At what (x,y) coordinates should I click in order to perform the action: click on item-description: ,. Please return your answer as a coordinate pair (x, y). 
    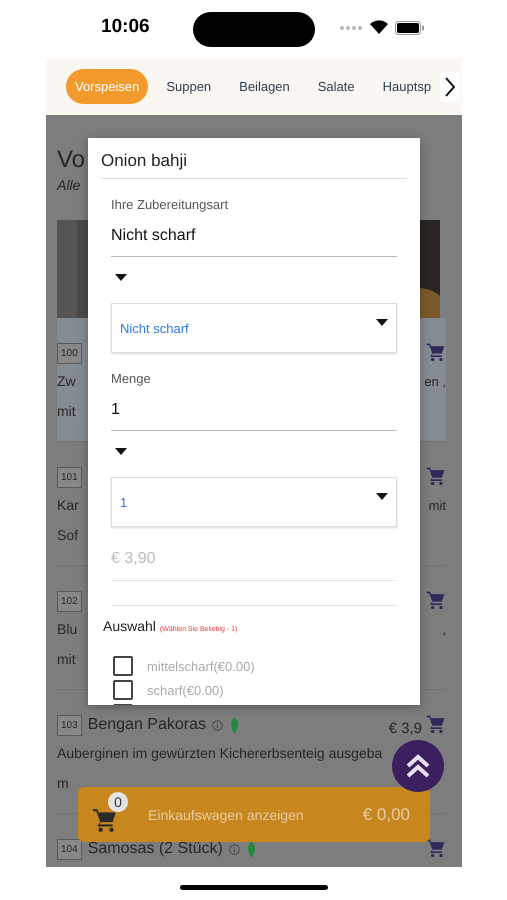
    Looking at the image, I should click on (444, 629).